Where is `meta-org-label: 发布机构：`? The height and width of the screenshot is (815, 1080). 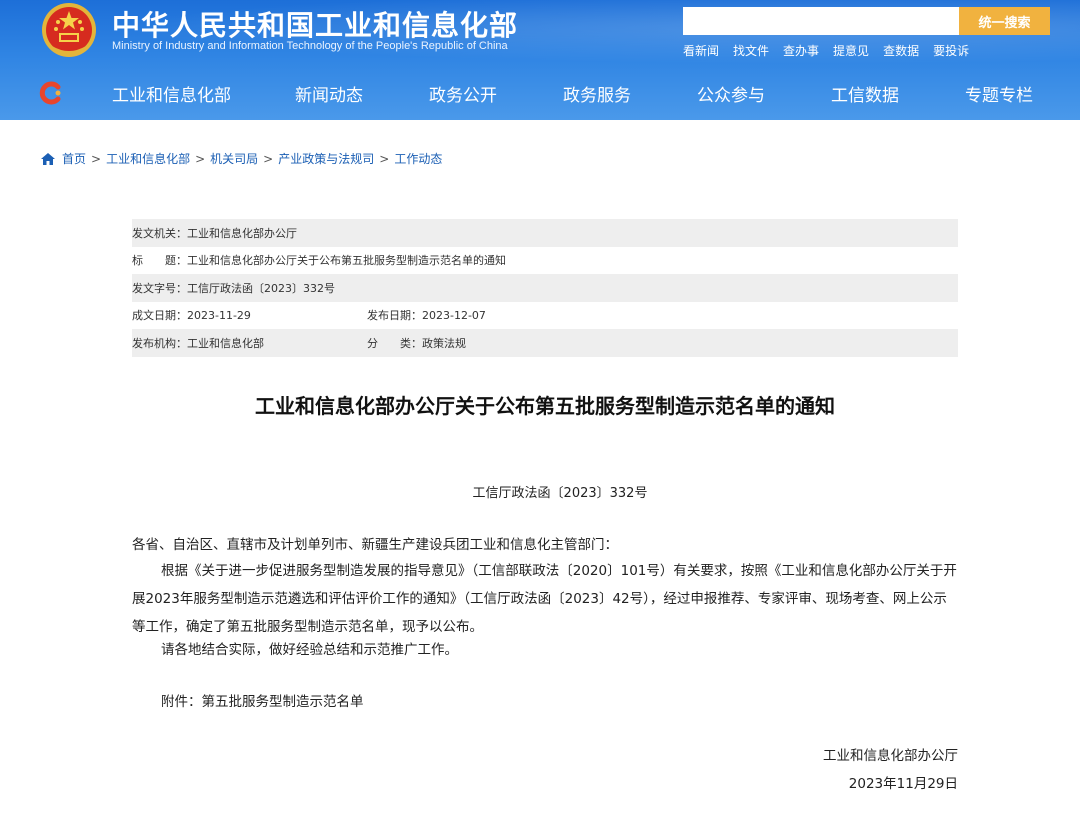 meta-org-label: 发布机构： is located at coordinates (159, 343).